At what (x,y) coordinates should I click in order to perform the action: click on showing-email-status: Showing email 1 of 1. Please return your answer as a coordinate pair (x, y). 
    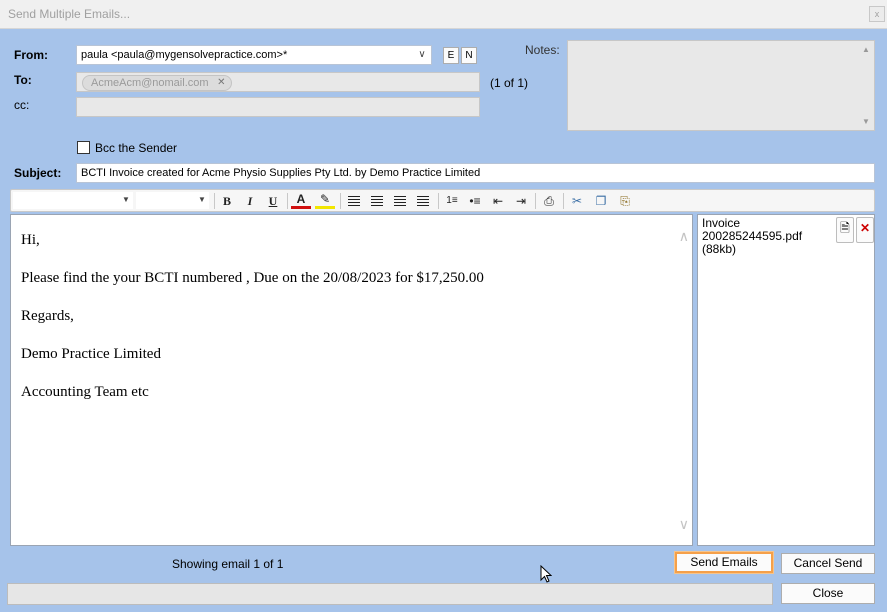
    Looking at the image, I should click on (228, 564).